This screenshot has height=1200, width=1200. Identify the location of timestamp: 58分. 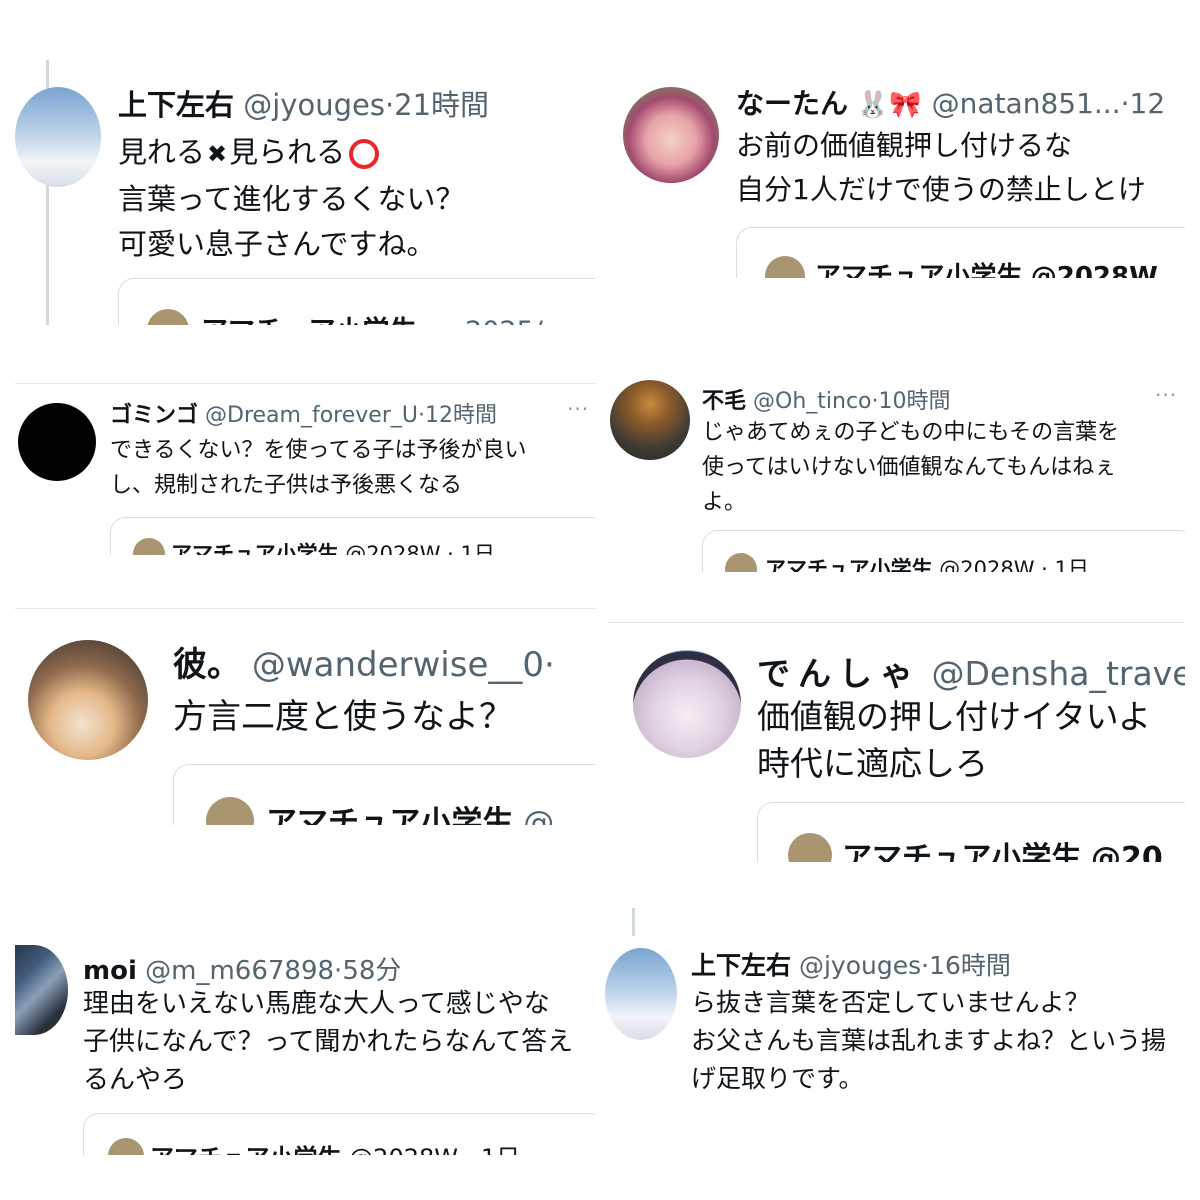
(371, 971).